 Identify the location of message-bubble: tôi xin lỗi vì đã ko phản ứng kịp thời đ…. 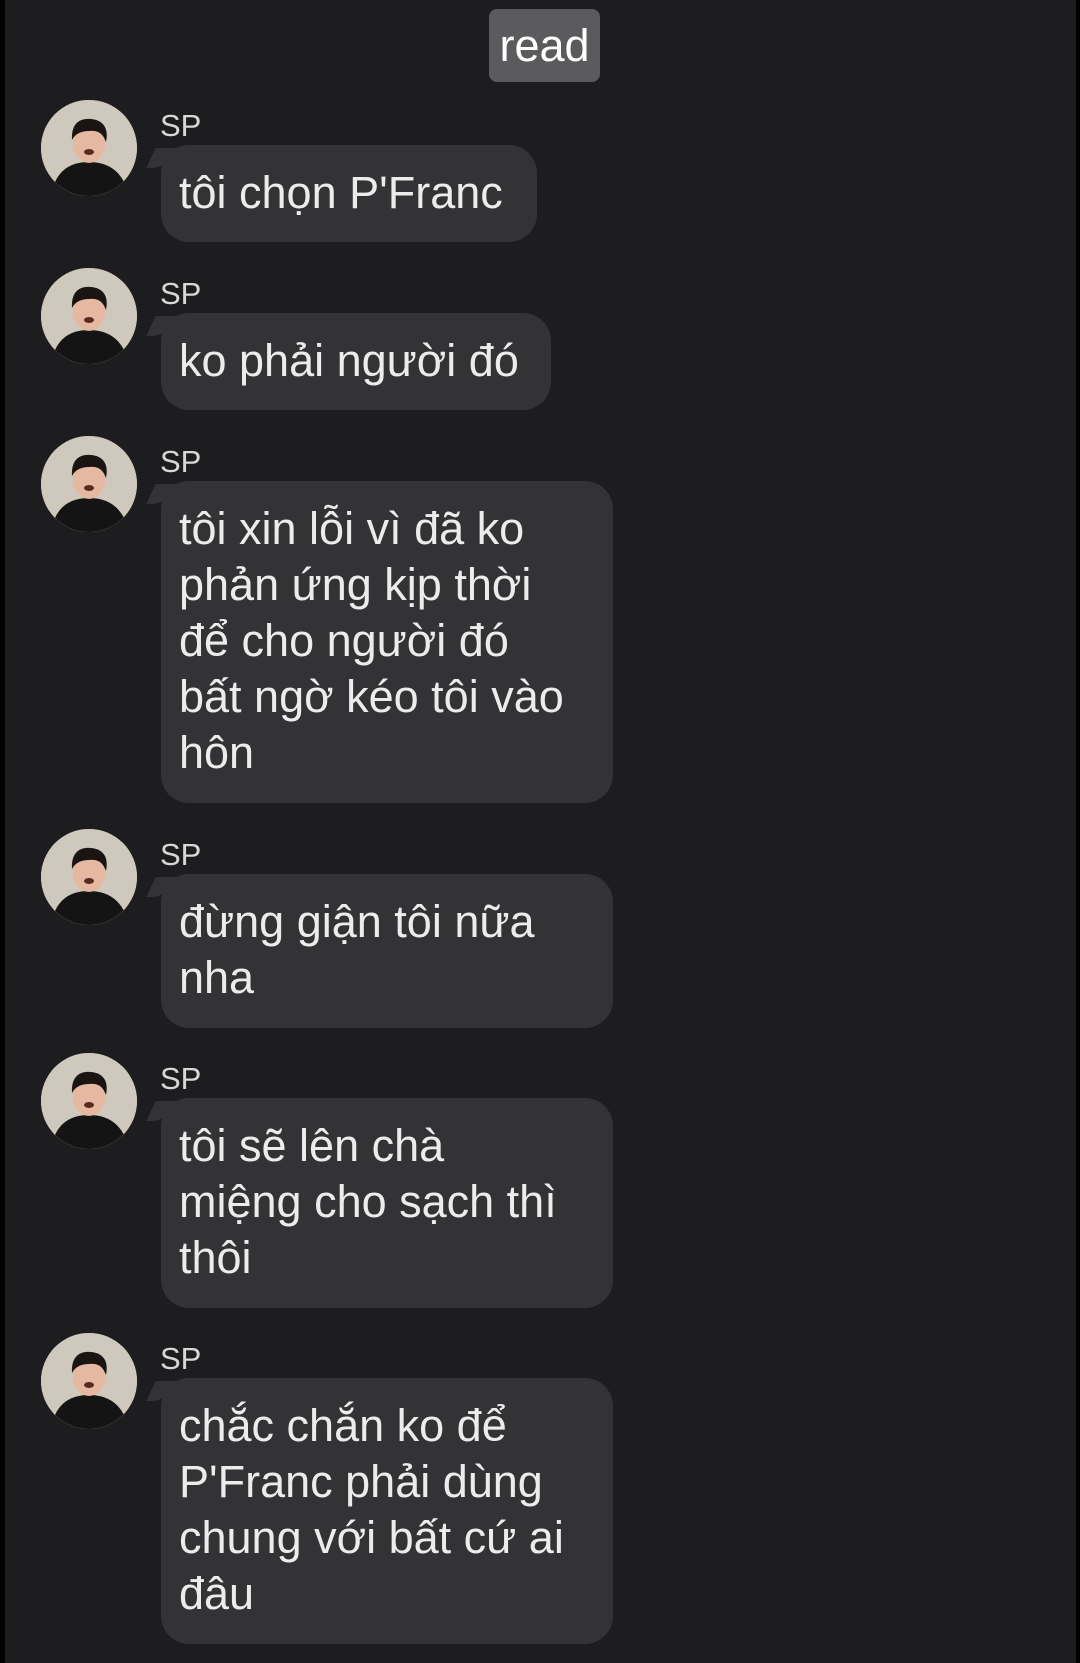
(387, 642).